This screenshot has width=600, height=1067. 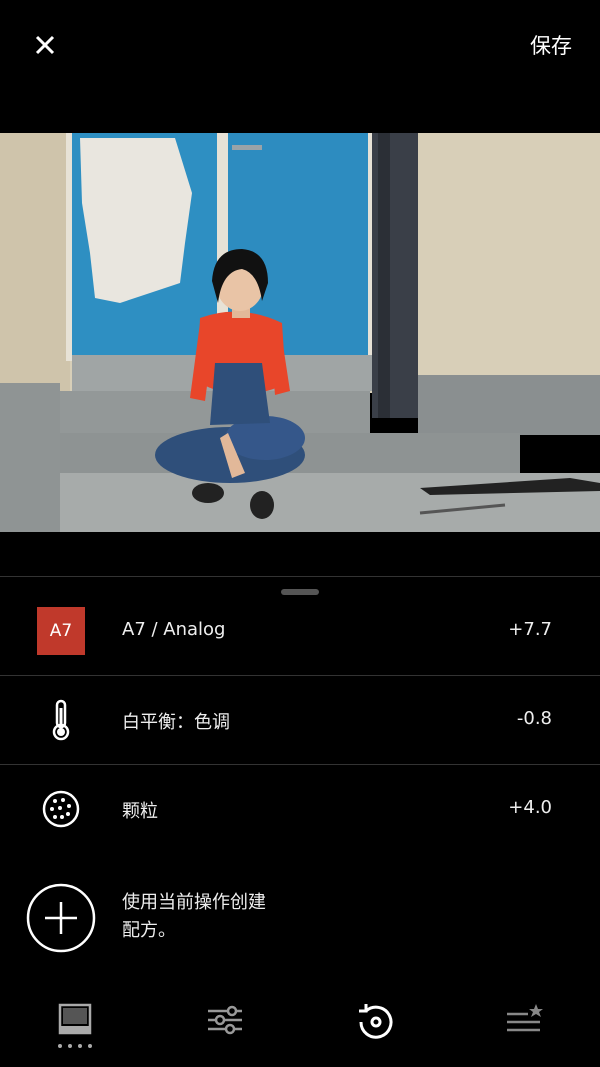 What do you see at coordinates (300, 809) in the screenshot?
I see `adjustment-row-grain: 颗粒 +4.0` at bounding box center [300, 809].